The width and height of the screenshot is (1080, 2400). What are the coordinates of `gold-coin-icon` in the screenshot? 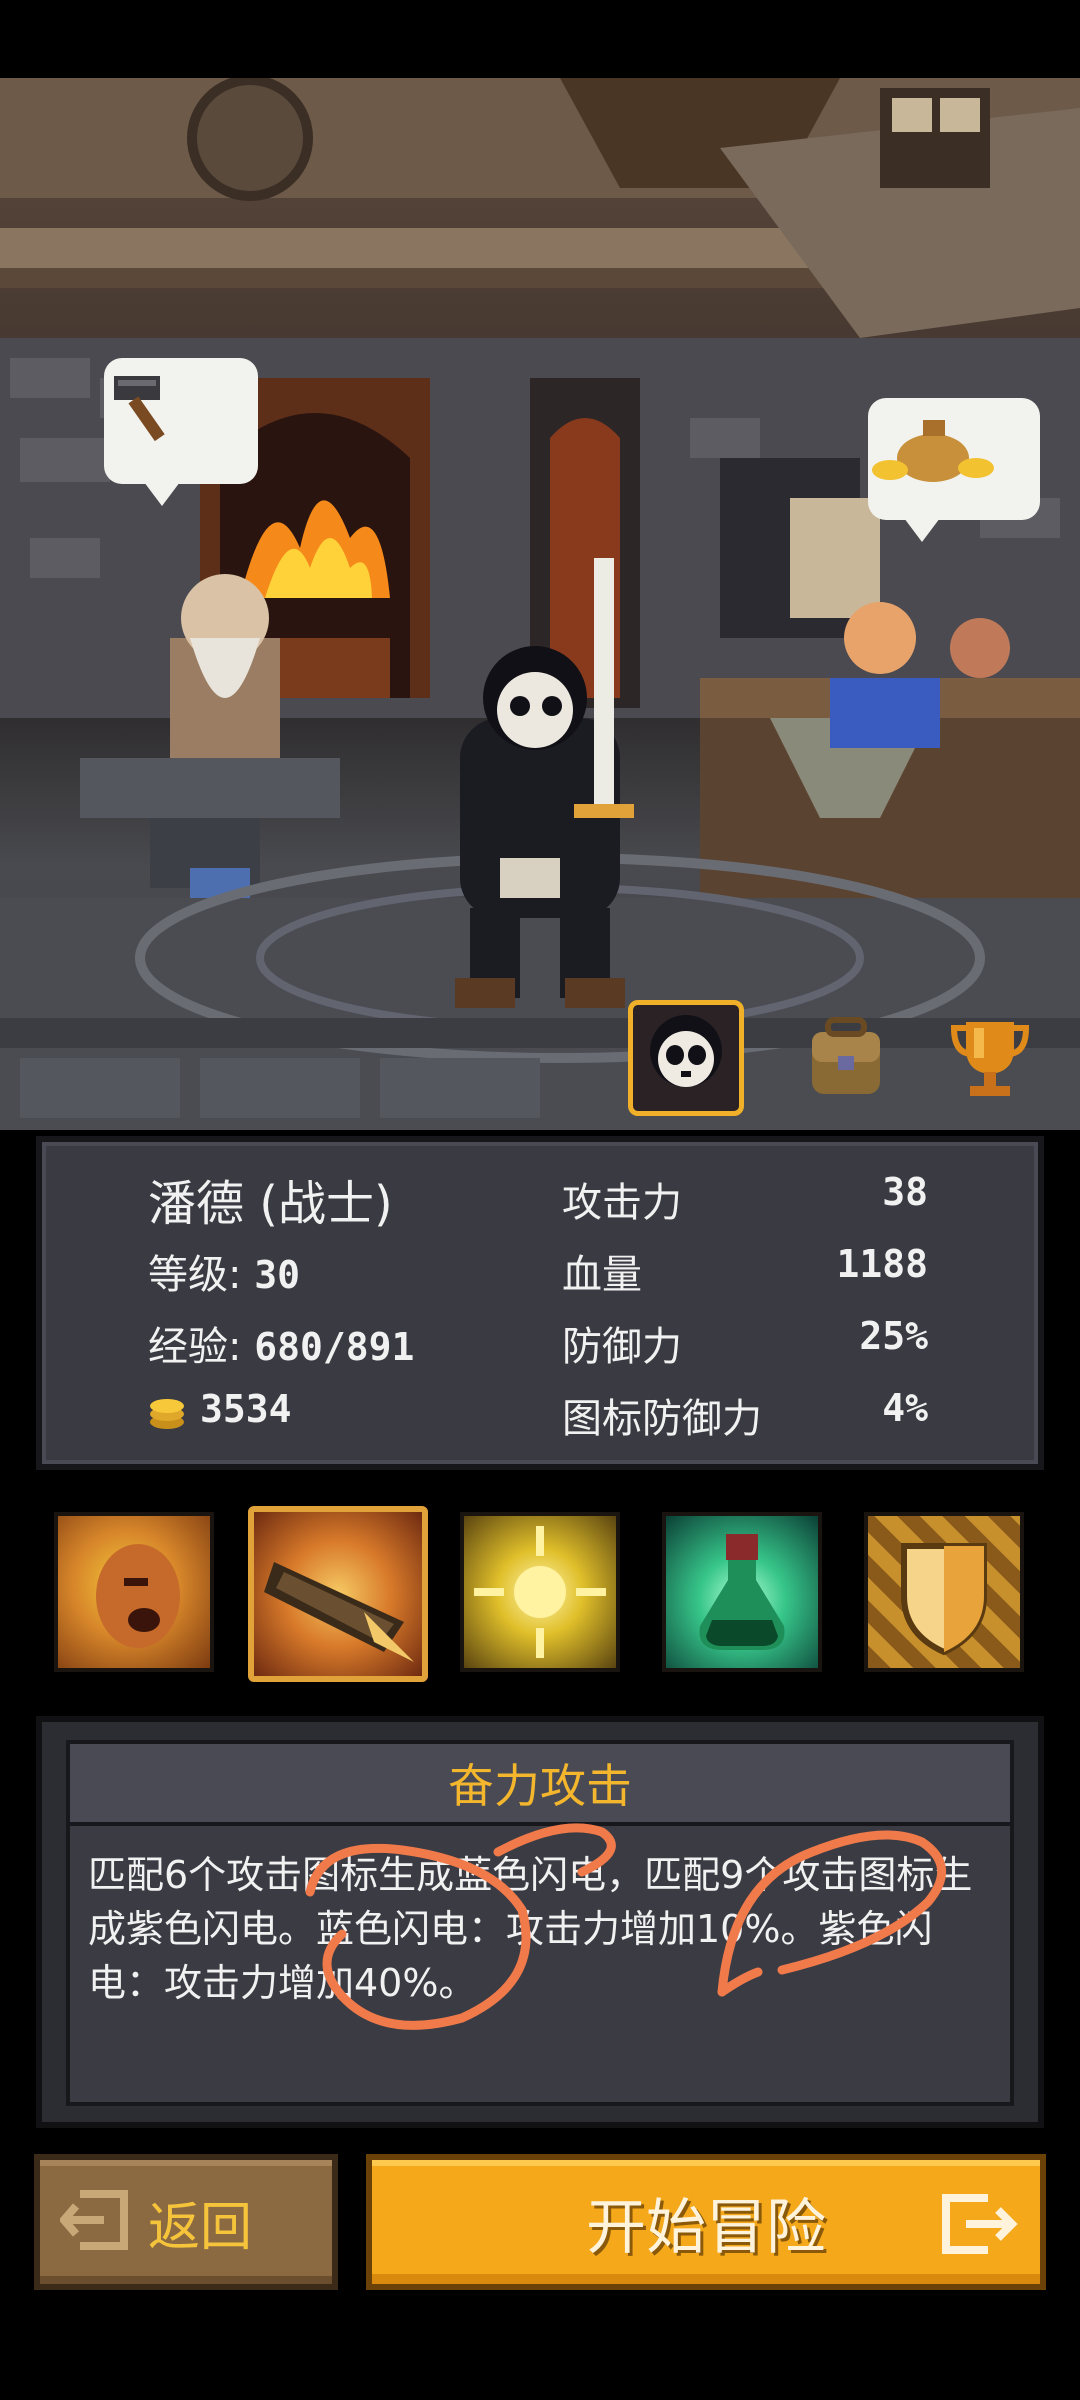 It's located at (167, 1411).